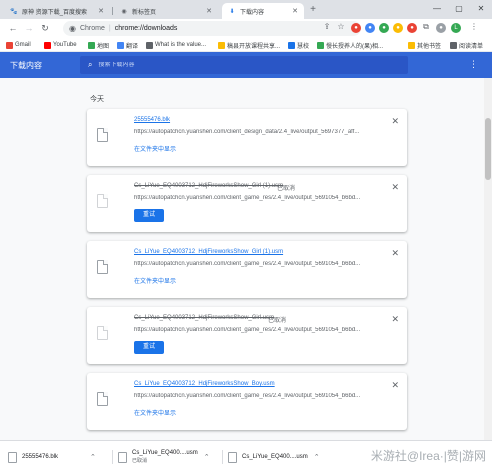 The height and width of the screenshot is (473, 492). What do you see at coordinates (91, 45) in the screenshot?
I see `maps-icon` at bounding box center [91, 45].